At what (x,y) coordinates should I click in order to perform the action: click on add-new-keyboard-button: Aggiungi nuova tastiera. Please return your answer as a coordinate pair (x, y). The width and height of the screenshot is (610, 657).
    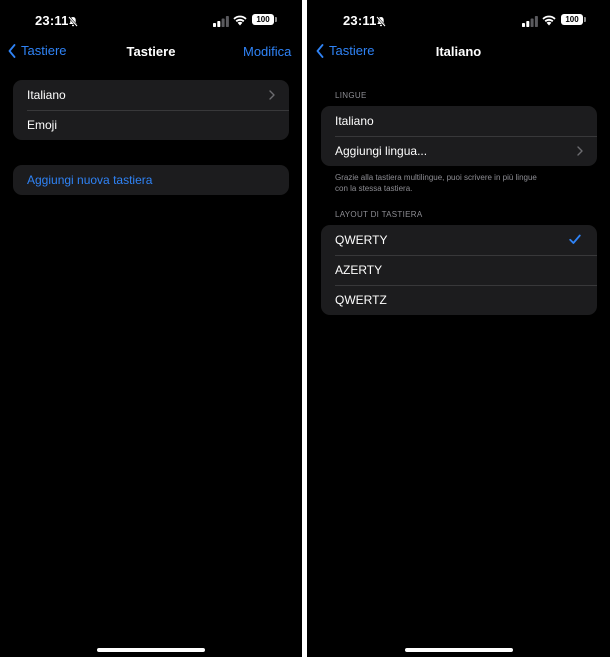
    Looking at the image, I should click on (151, 180).